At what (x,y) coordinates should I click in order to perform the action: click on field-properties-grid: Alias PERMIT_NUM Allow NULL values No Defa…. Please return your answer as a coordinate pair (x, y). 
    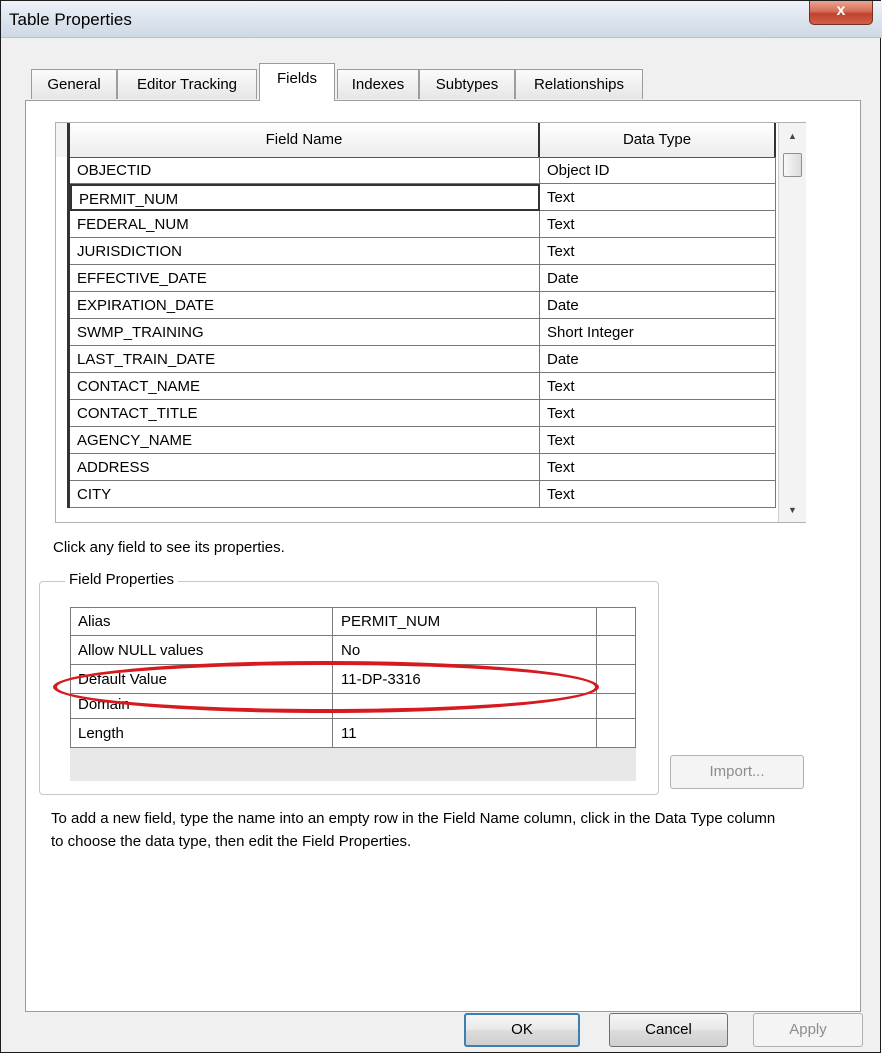
    Looking at the image, I should click on (353, 694).